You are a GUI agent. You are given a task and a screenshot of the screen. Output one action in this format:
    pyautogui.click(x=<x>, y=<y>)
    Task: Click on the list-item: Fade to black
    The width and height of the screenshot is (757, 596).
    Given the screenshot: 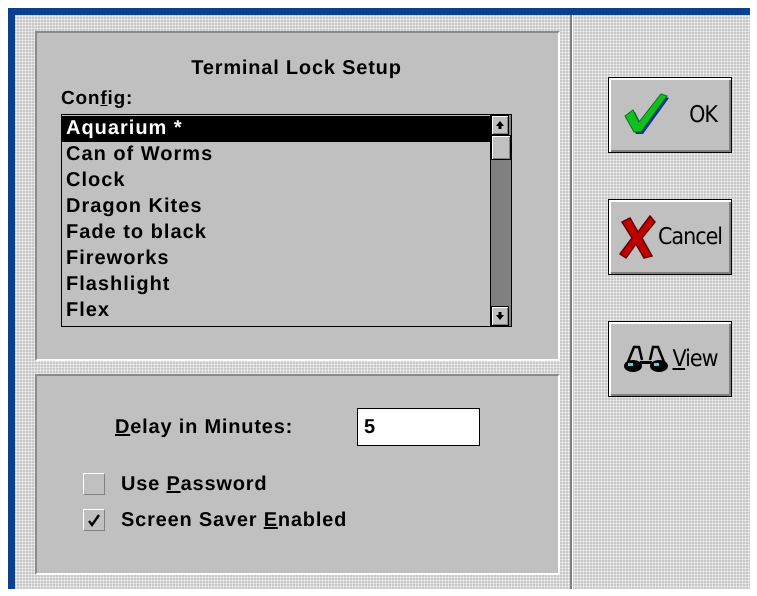 What is the action you would take?
    pyautogui.click(x=276, y=233)
    